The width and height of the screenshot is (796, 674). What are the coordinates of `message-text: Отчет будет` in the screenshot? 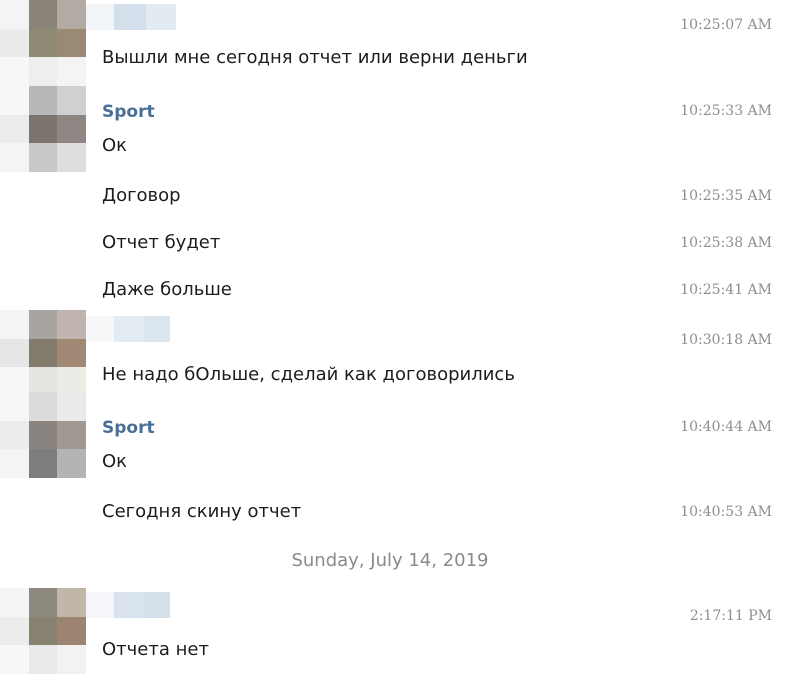 It's located at (161, 243).